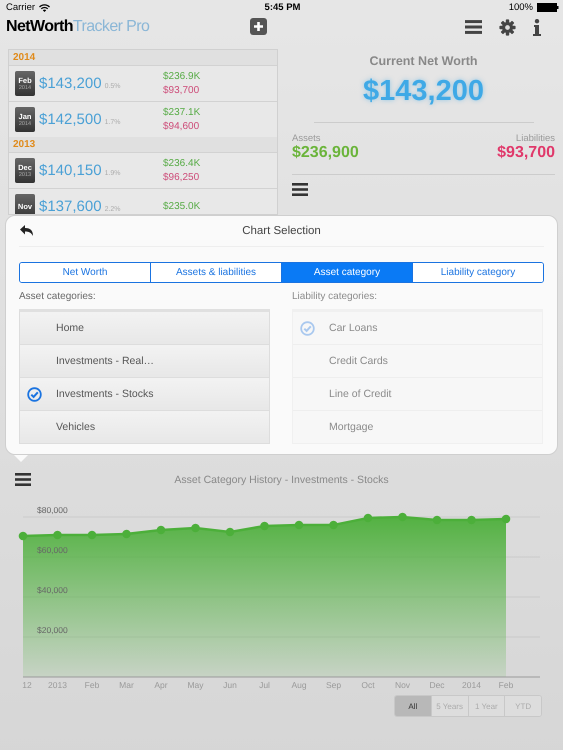 The image size is (563, 750). Describe the element at coordinates (161, 685) in the screenshot. I see `axis-tick-label: Apr` at that location.